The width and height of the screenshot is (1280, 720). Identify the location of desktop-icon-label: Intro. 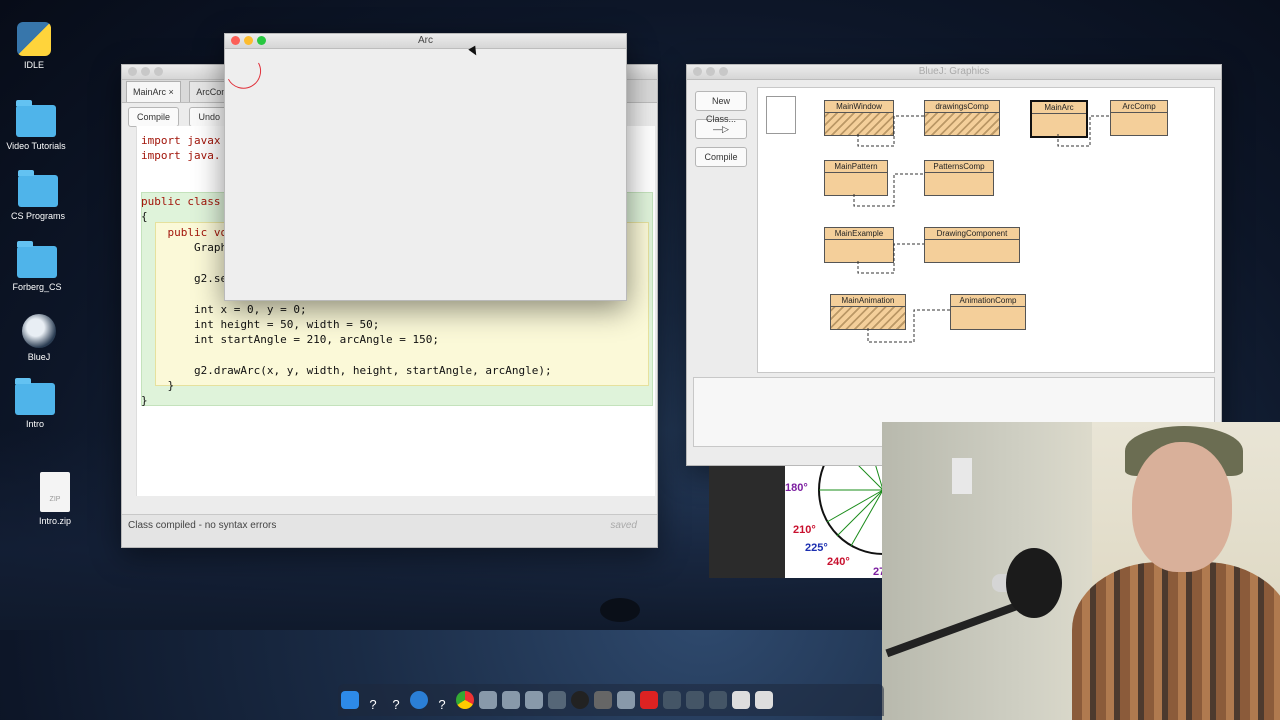
(34, 424).